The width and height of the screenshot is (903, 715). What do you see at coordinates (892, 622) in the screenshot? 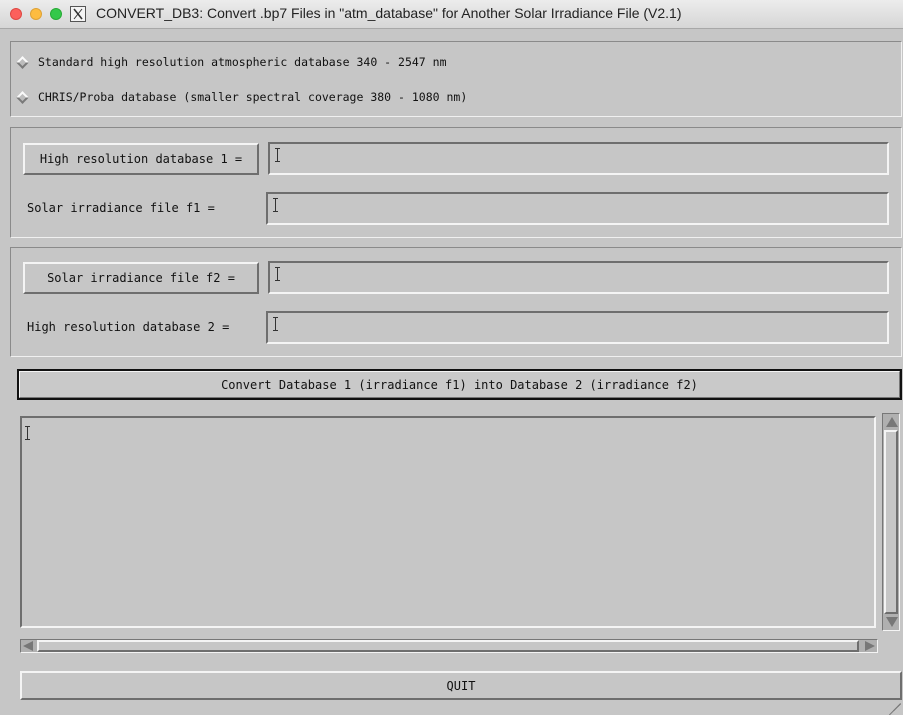
I see `scroll-down-arrow-icon` at bounding box center [892, 622].